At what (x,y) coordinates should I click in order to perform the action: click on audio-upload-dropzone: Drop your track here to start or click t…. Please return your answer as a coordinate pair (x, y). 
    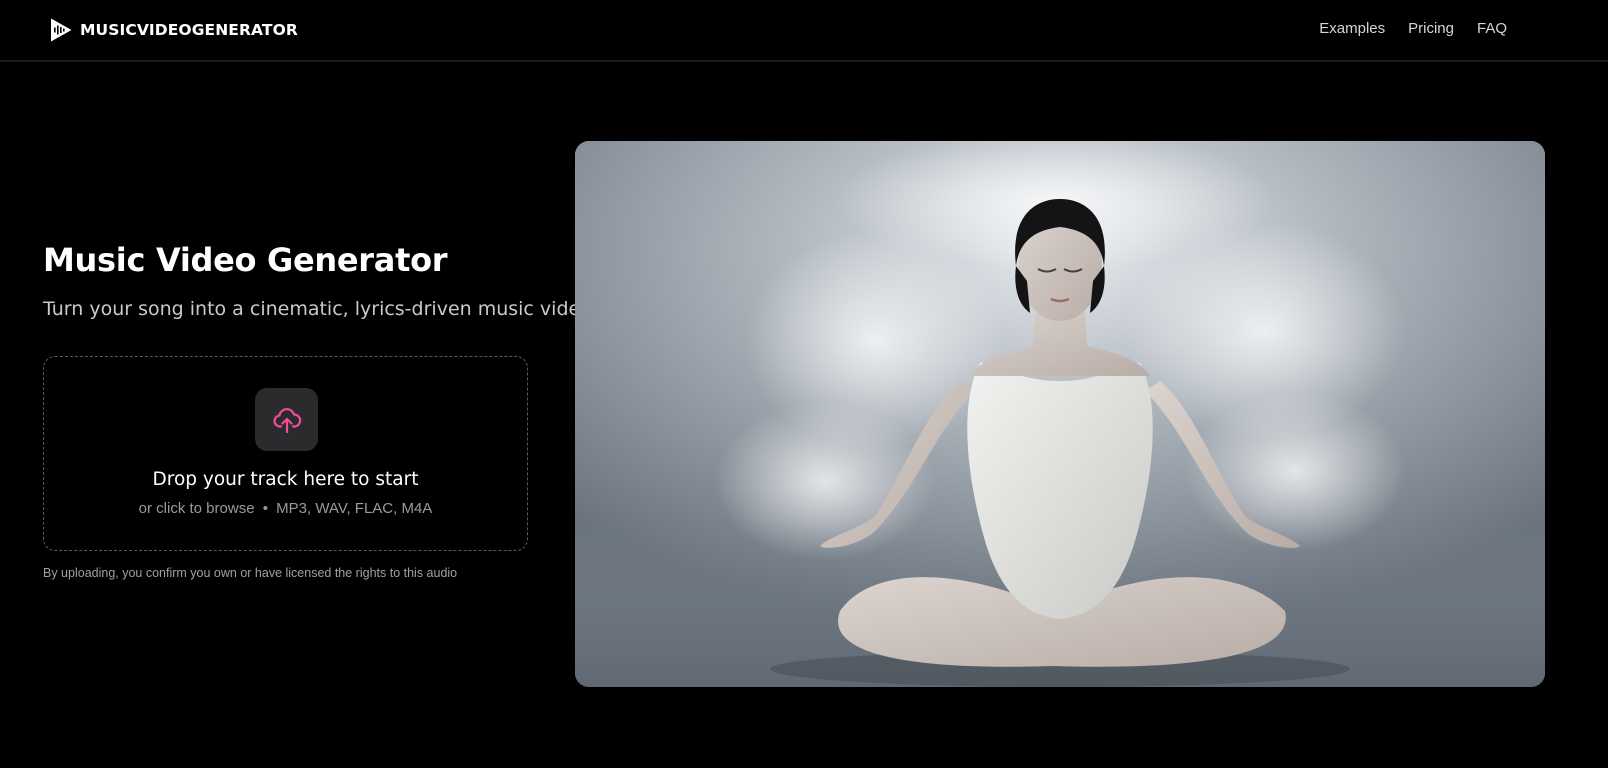
    Looking at the image, I should click on (285, 453).